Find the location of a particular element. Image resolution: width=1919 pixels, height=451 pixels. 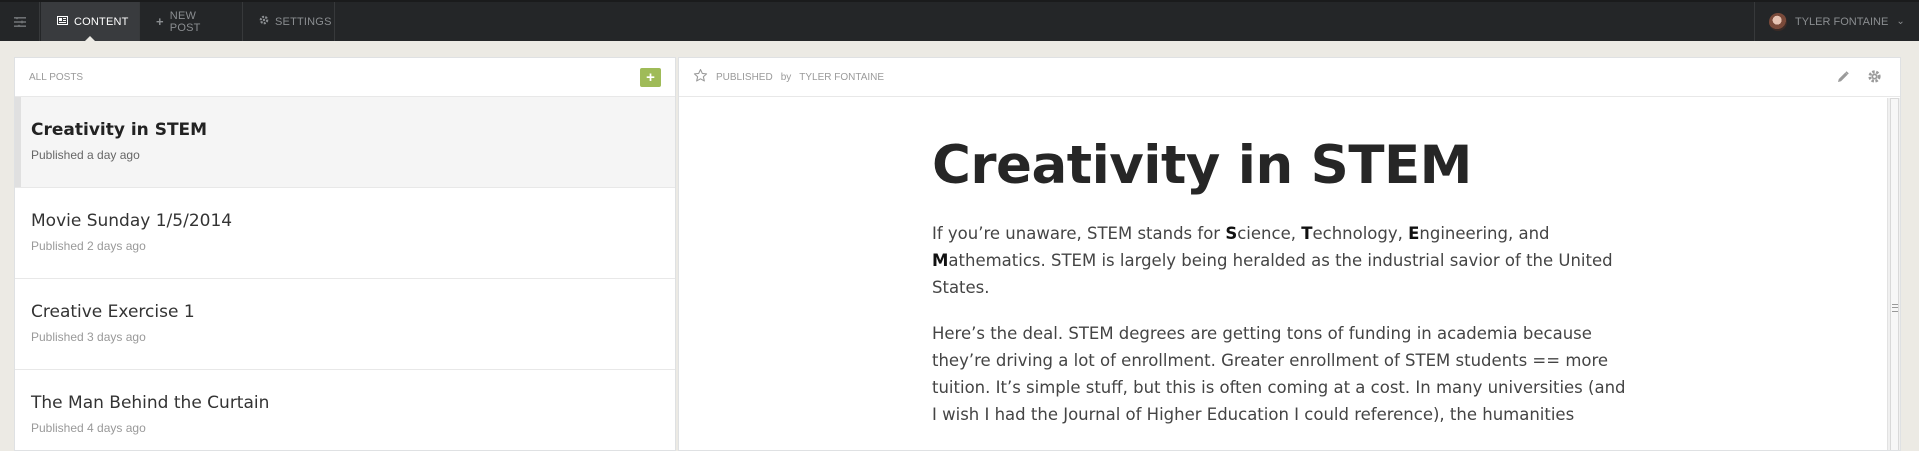

user-menu: Tyler Fontaine ⌄ is located at coordinates (1836, 21).